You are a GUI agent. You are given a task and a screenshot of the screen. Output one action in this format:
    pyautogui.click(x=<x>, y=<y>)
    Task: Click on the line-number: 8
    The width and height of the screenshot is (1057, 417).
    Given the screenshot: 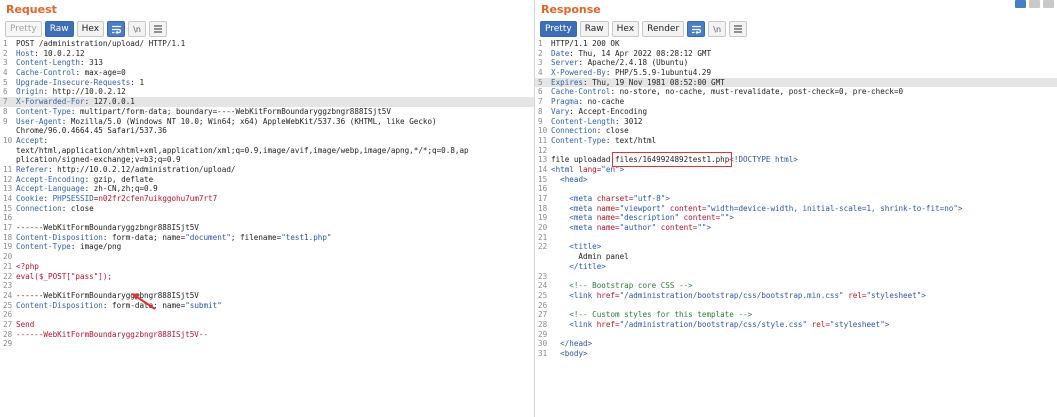 What is the action you would take?
    pyautogui.click(x=5, y=111)
    